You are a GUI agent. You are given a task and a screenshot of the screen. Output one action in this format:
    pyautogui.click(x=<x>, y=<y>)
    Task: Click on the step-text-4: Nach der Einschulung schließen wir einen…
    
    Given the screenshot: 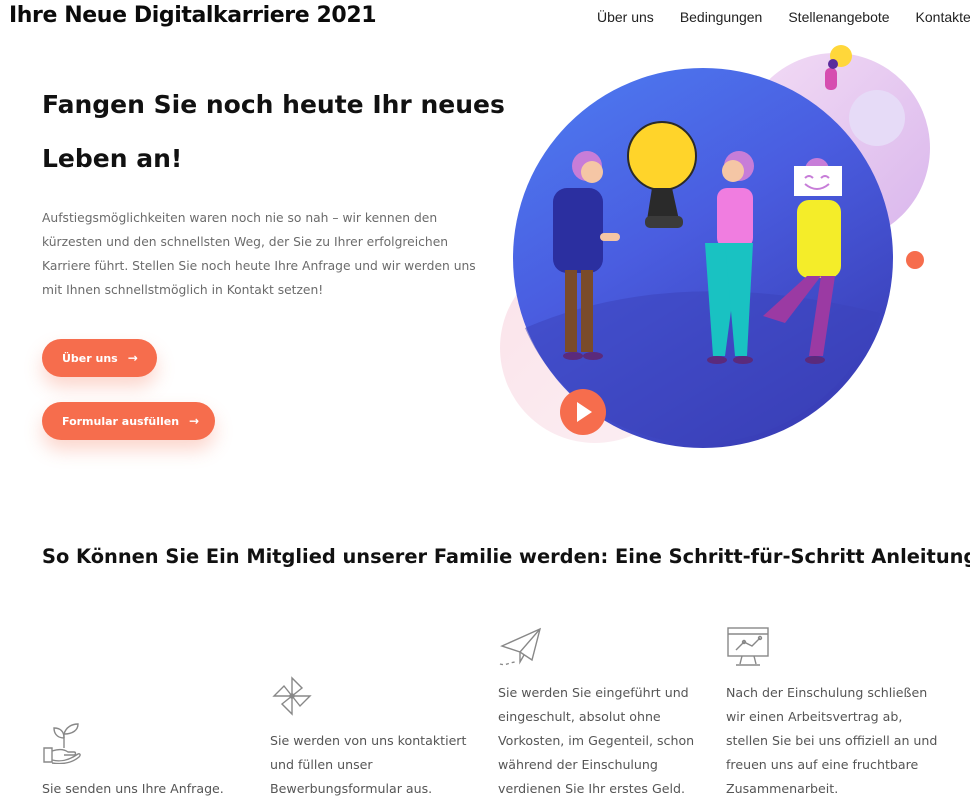 What is the action you would take?
    pyautogui.click(x=832, y=740)
    